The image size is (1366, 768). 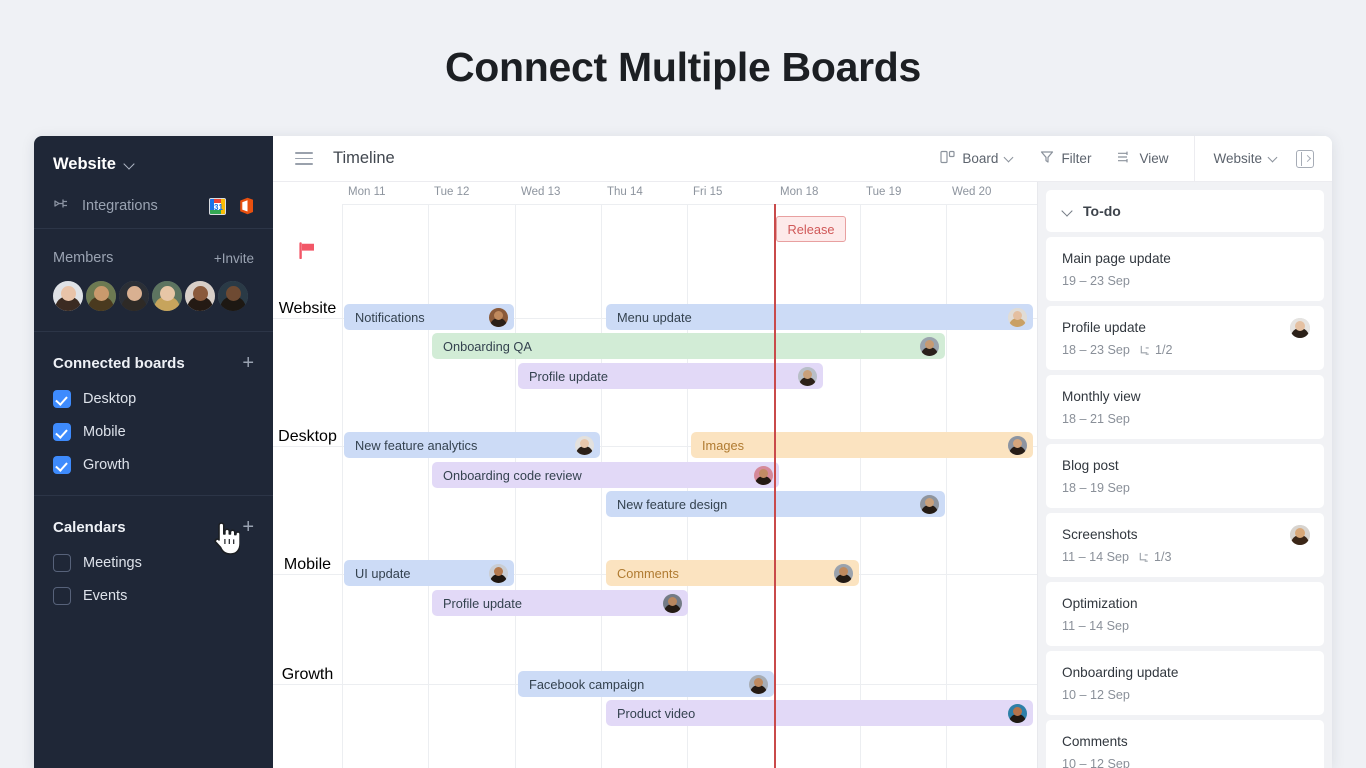 I want to click on timeline-bar: Images, so click(x=862, y=445).